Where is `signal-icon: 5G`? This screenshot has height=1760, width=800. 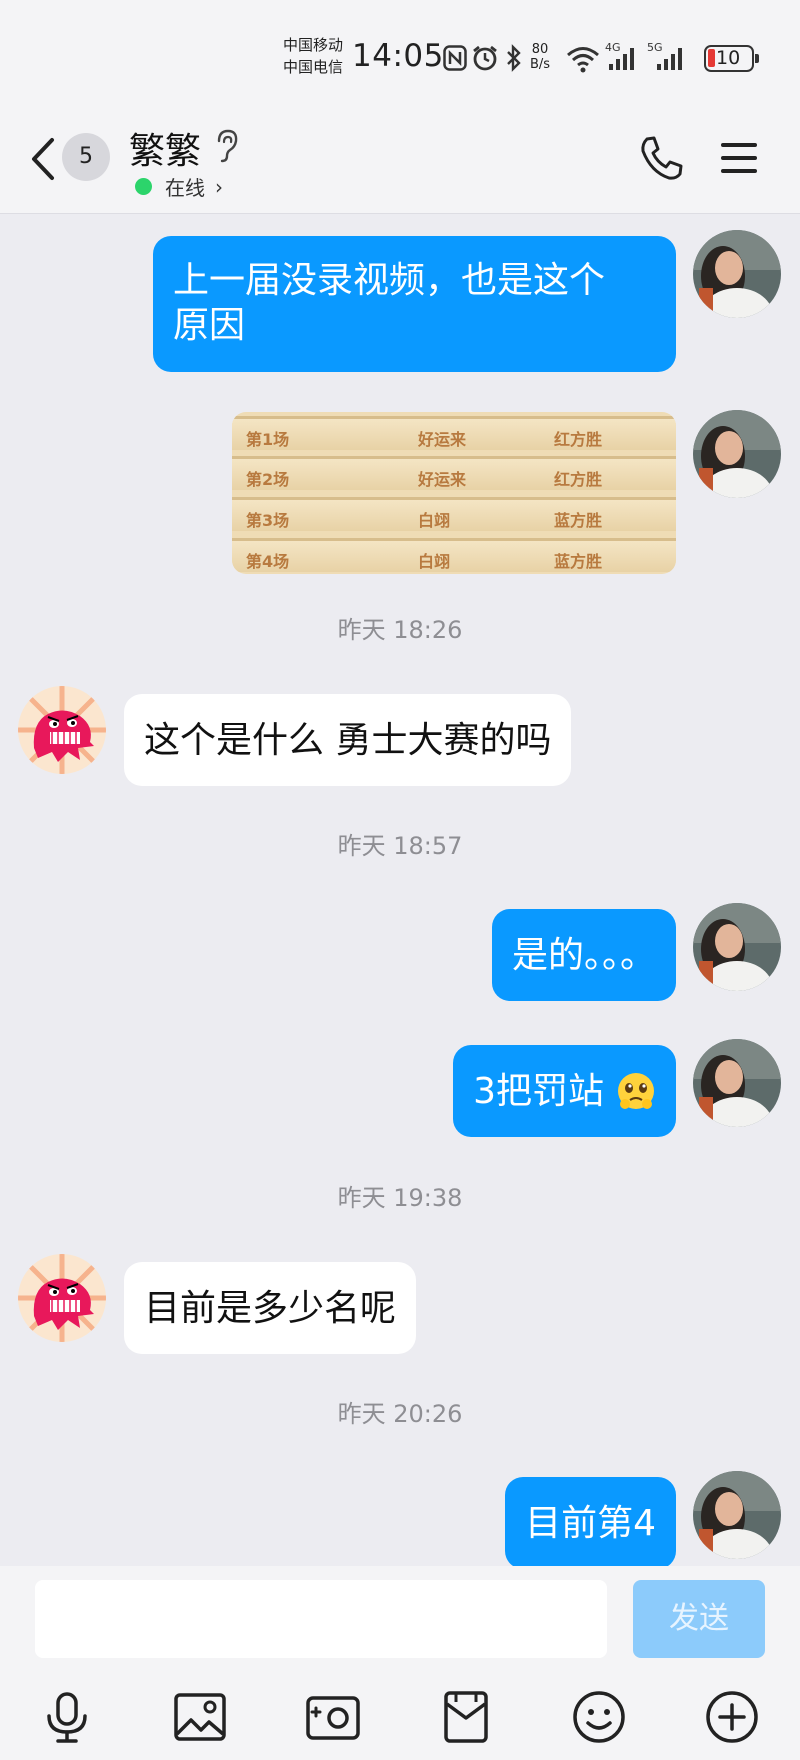 signal-icon: 5G is located at coordinates (664, 55).